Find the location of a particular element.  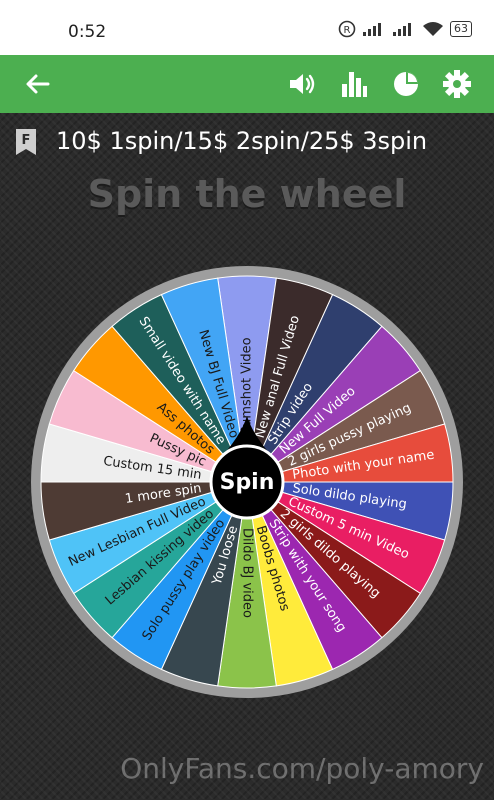

svg-text: R is located at coordinates (347, 30).